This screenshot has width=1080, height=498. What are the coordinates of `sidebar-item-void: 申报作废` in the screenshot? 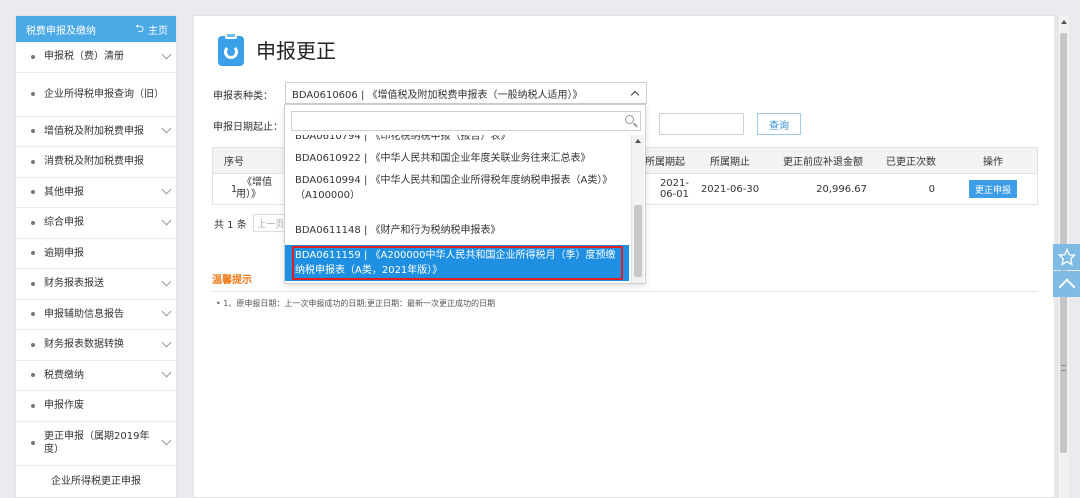 It's located at (96, 406).